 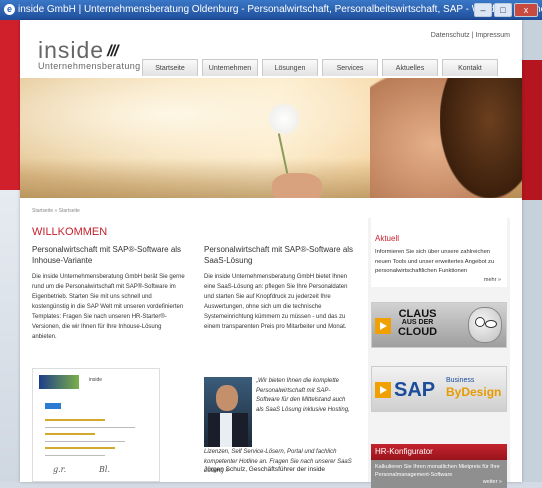 I want to click on sap-logo: SAP, so click(x=415, y=390).